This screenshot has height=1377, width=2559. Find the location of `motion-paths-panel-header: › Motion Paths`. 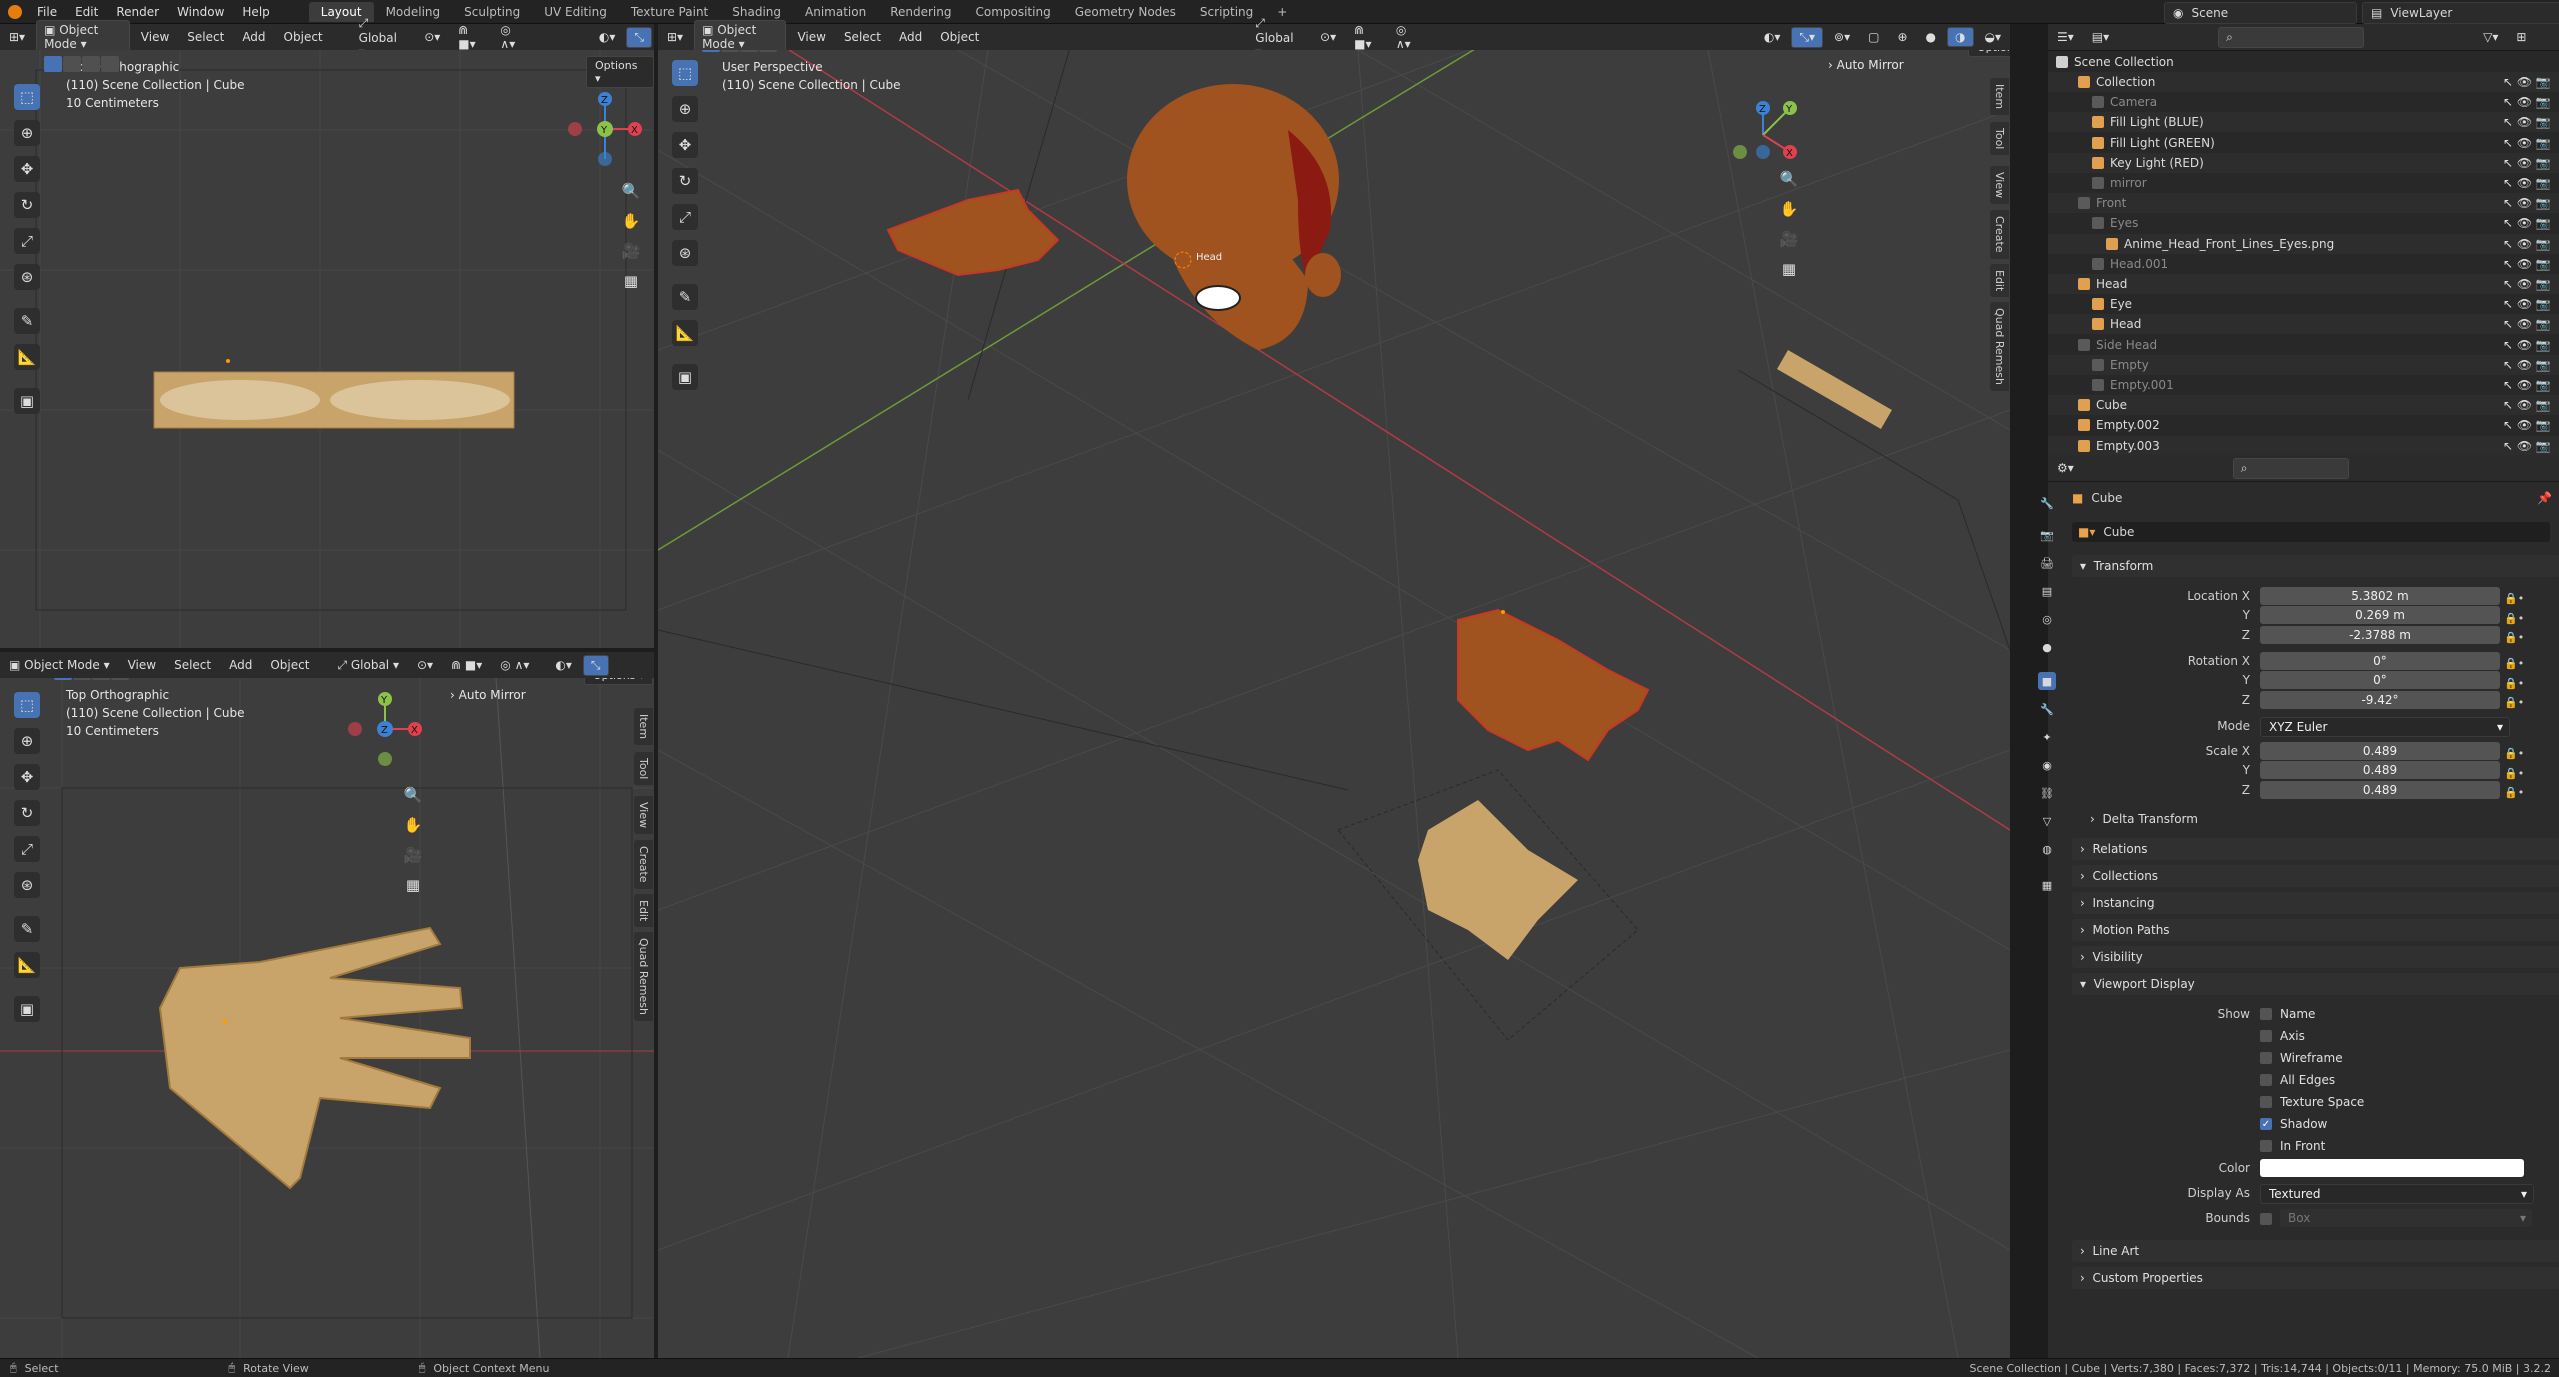

motion-paths-panel-header: › Motion Paths is located at coordinates (2315, 930).